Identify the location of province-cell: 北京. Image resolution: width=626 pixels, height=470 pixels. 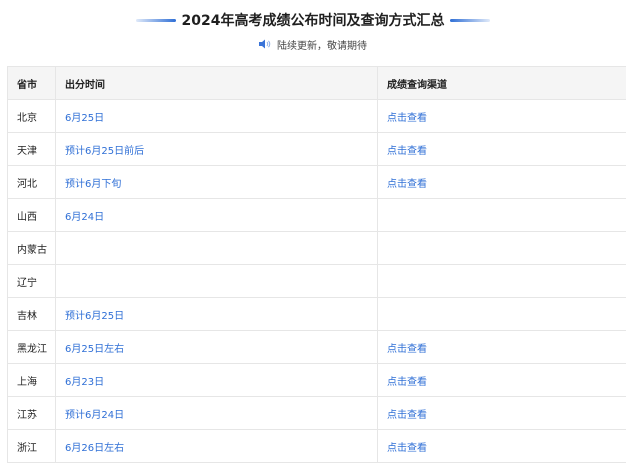
(31, 116).